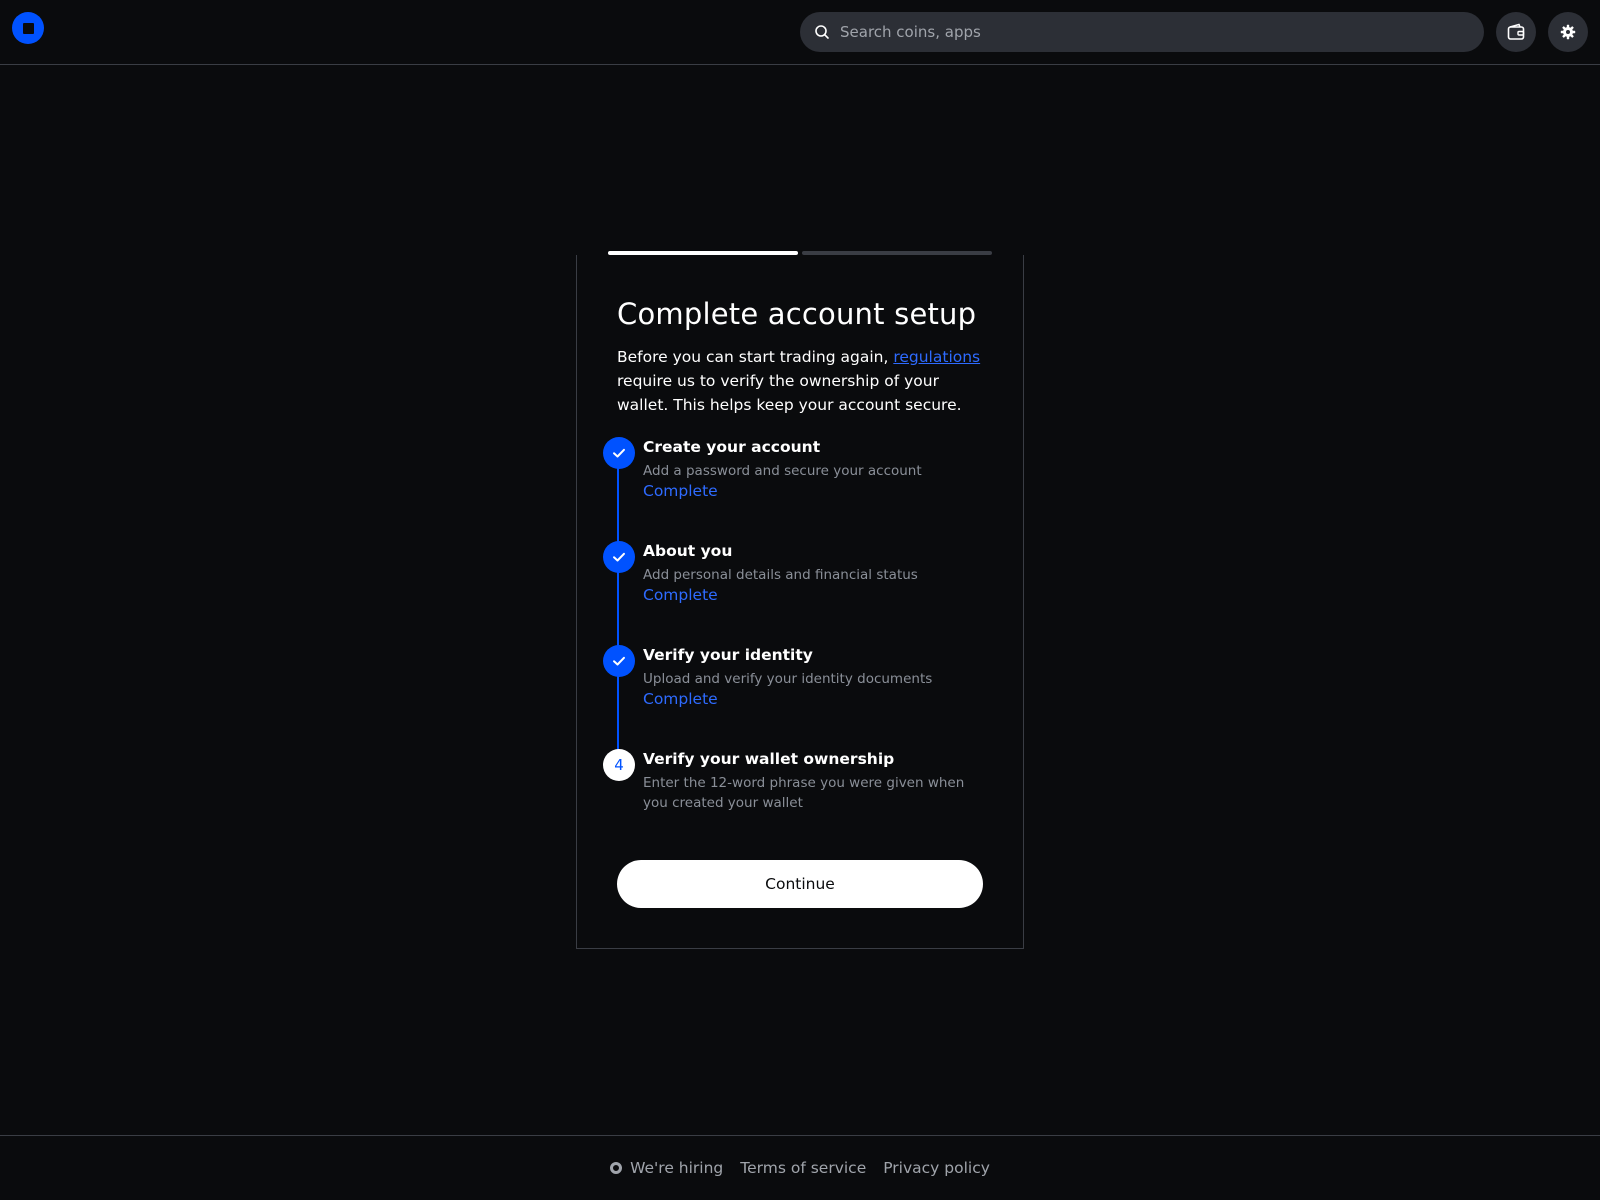 The width and height of the screenshot is (1600, 1200). What do you see at coordinates (732, 447) in the screenshot?
I see `step-title: Create your account` at bounding box center [732, 447].